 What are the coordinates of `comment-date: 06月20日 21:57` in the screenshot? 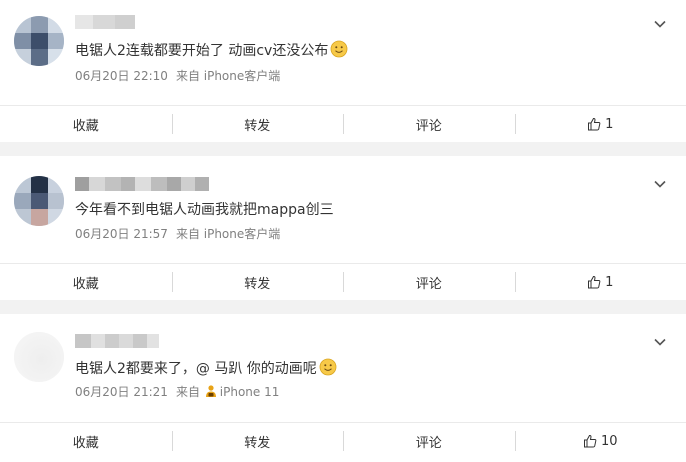 It's located at (121, 234).